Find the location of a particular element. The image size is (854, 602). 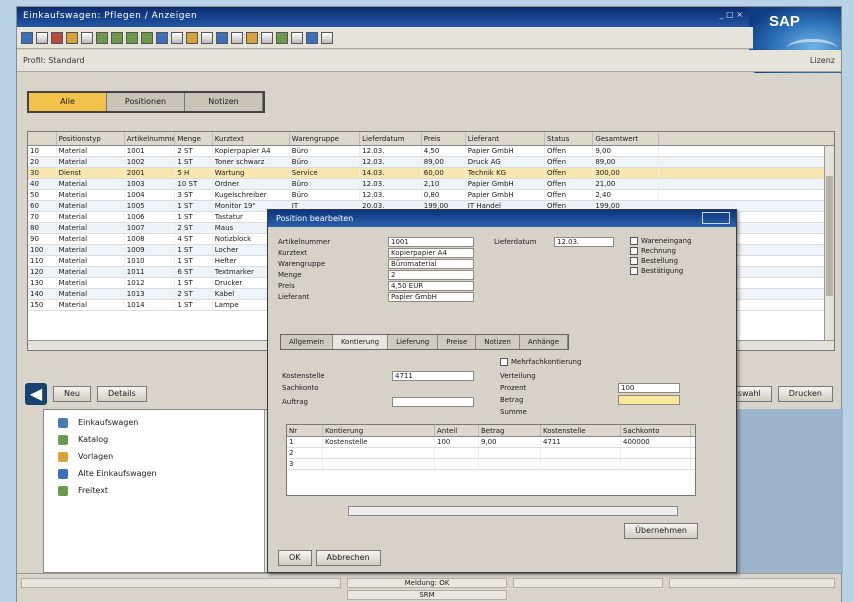

column-header: Warengruppe is located at coordinates (325, 138).